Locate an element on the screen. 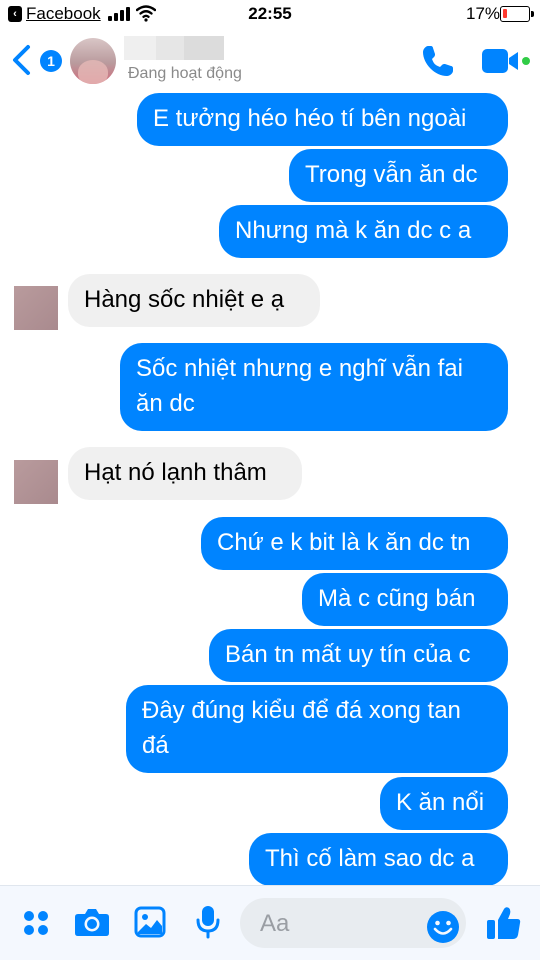  message-sent: Sốc nhiệt nhưng e nghĩ vẫn fai ăn dc is located at coordinates (314, 387).